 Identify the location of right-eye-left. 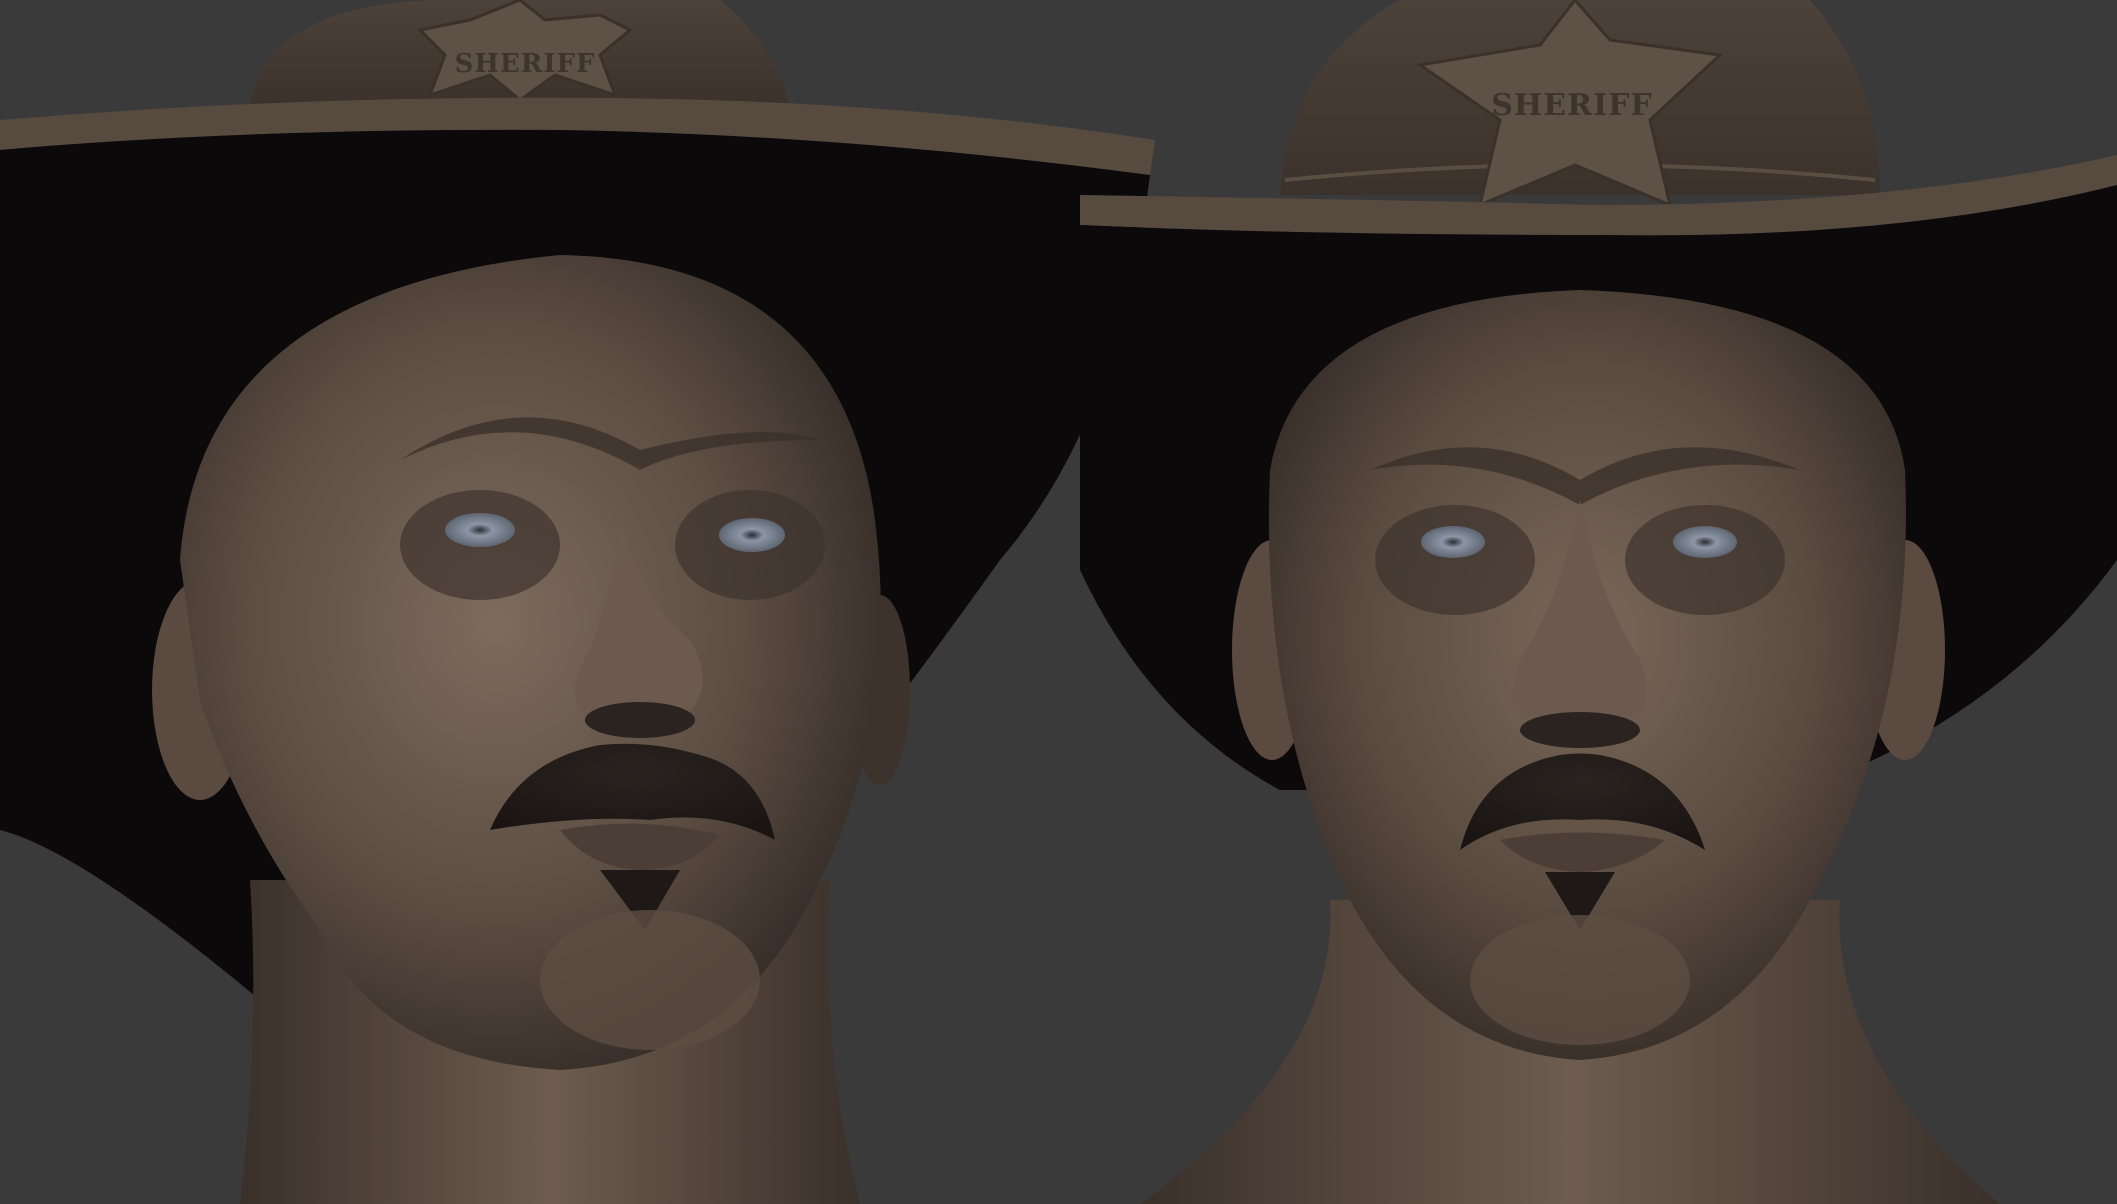
(1453, 542).